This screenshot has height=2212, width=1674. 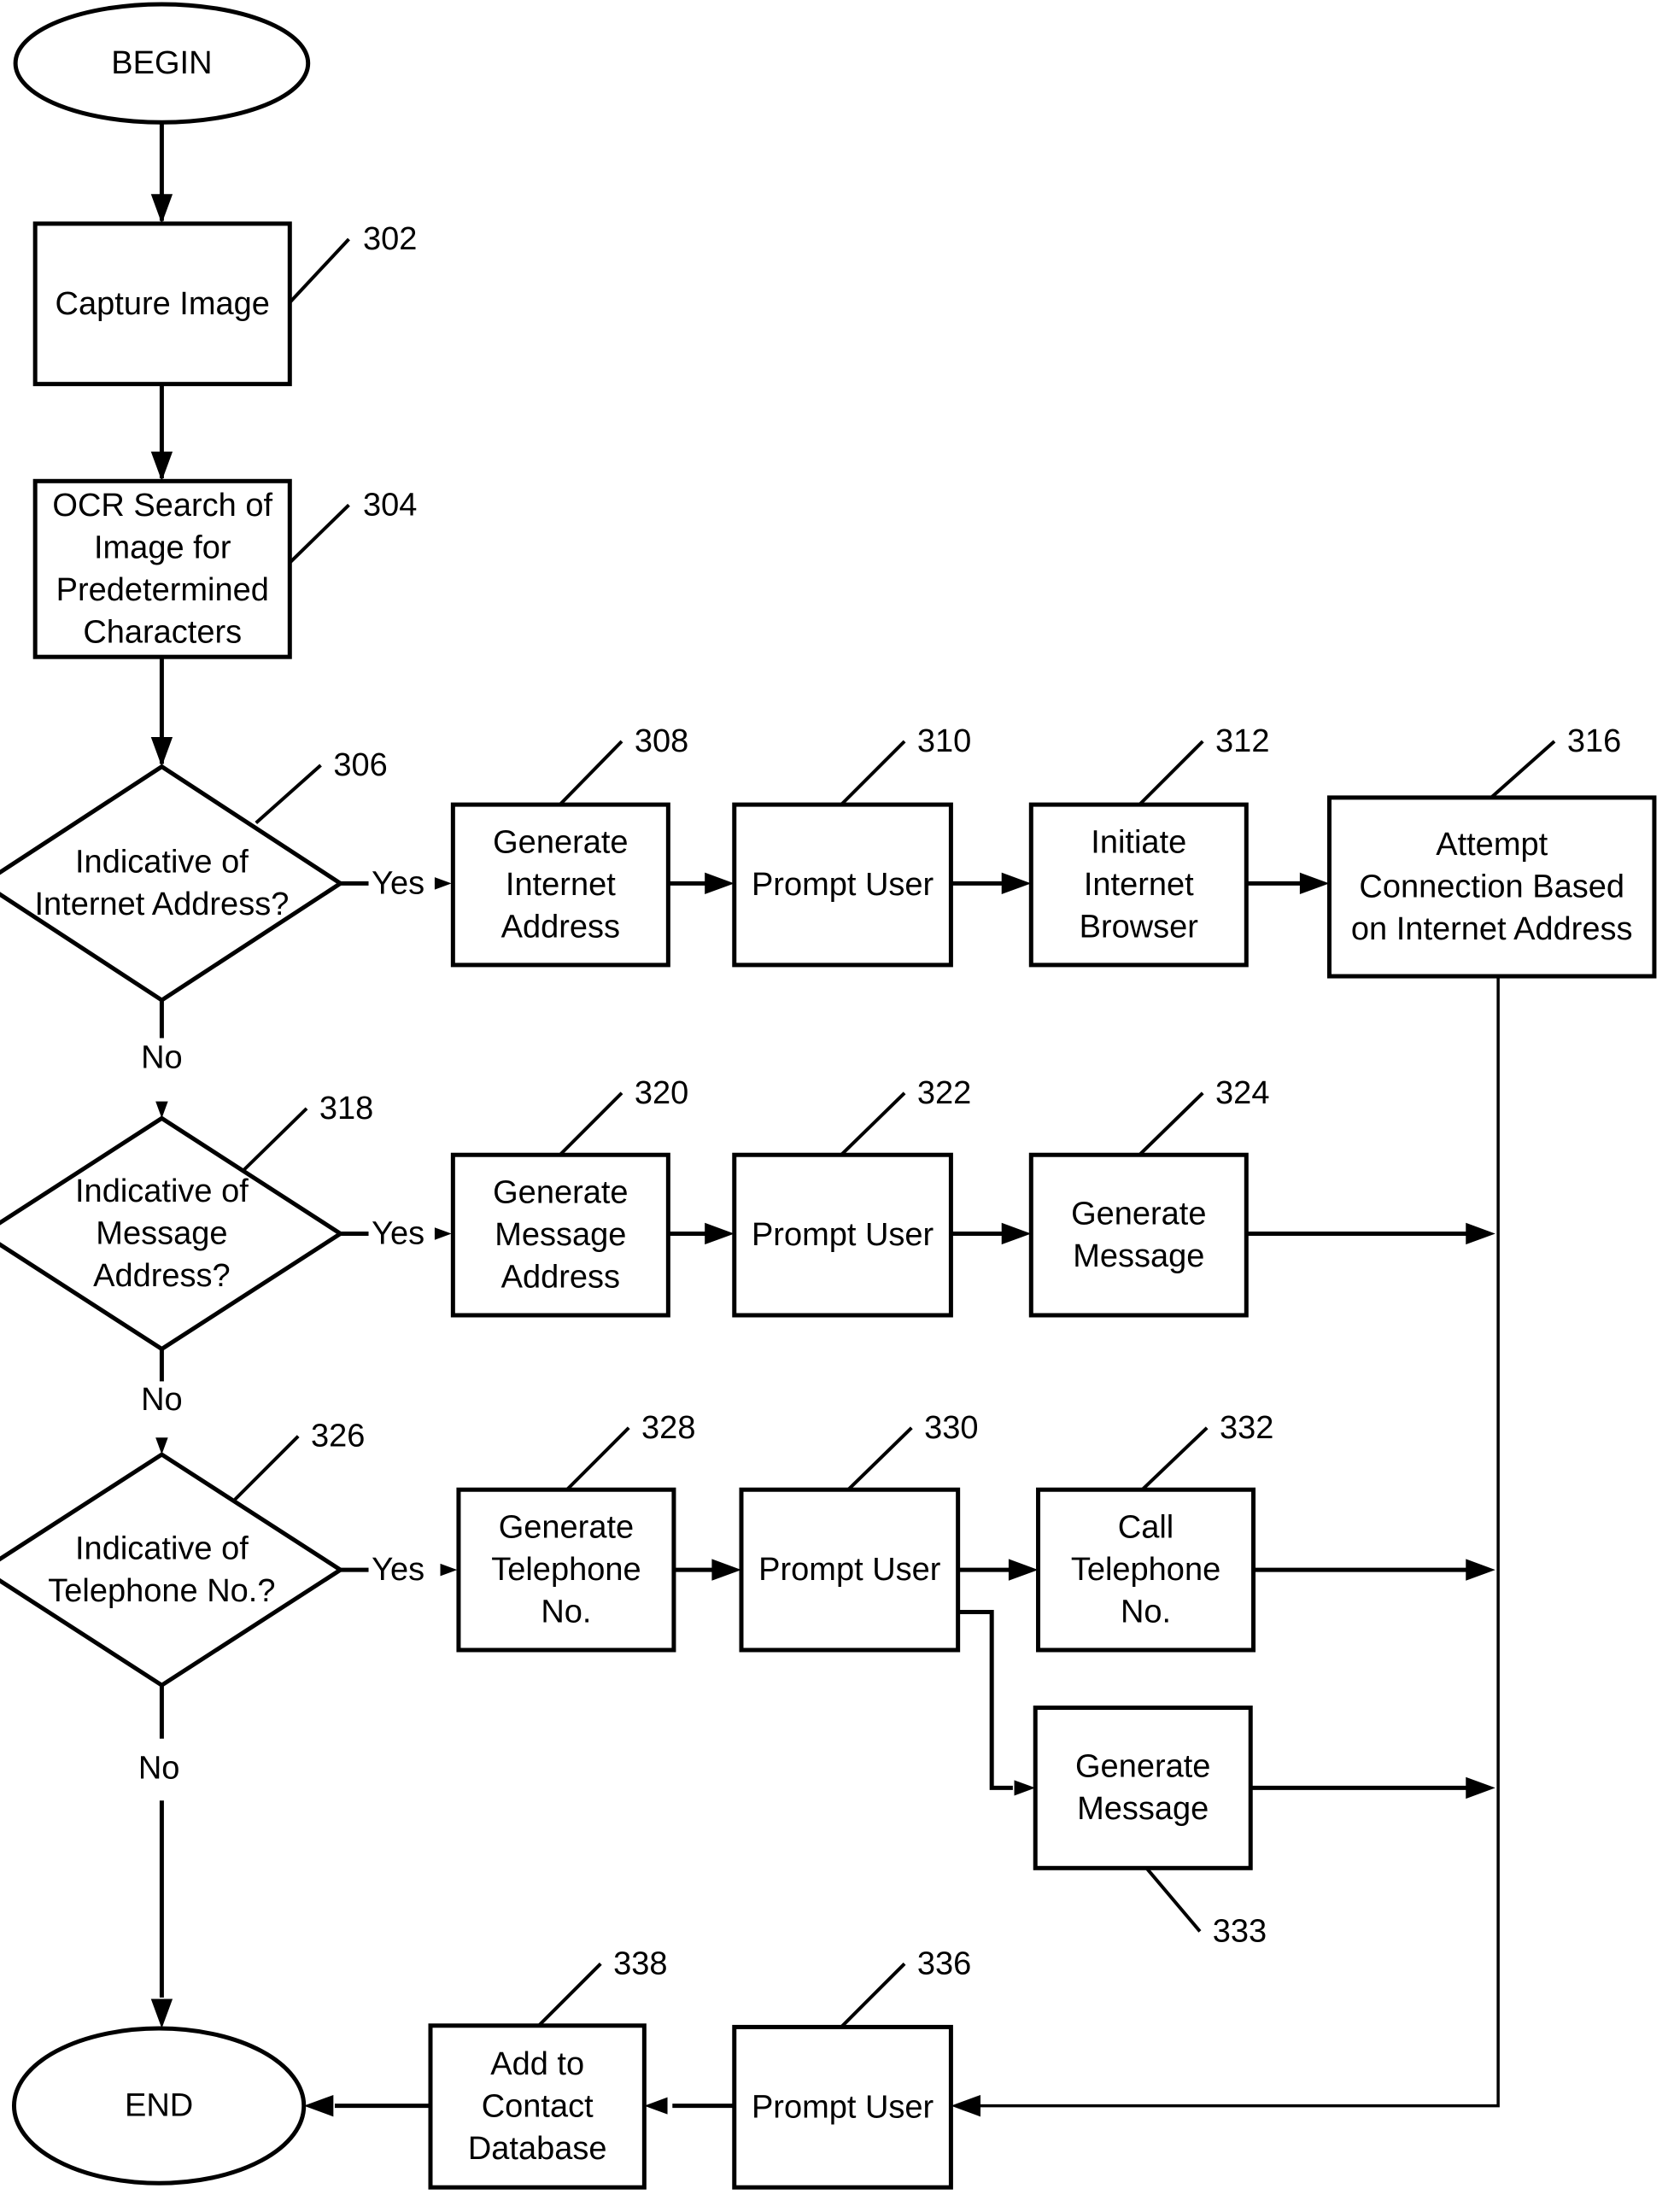 I want to click on node-n338: Add to Contact Database 338, so click(x=548, y=2068).